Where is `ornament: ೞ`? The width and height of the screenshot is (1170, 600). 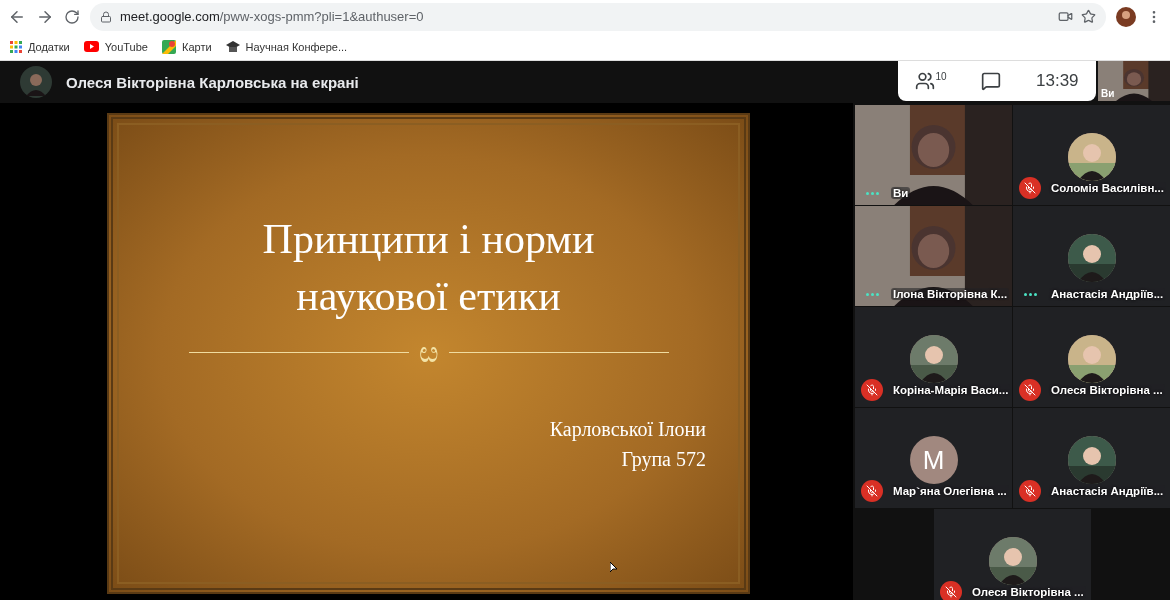 ornament: ೞ is located at coordinates (428, 352).